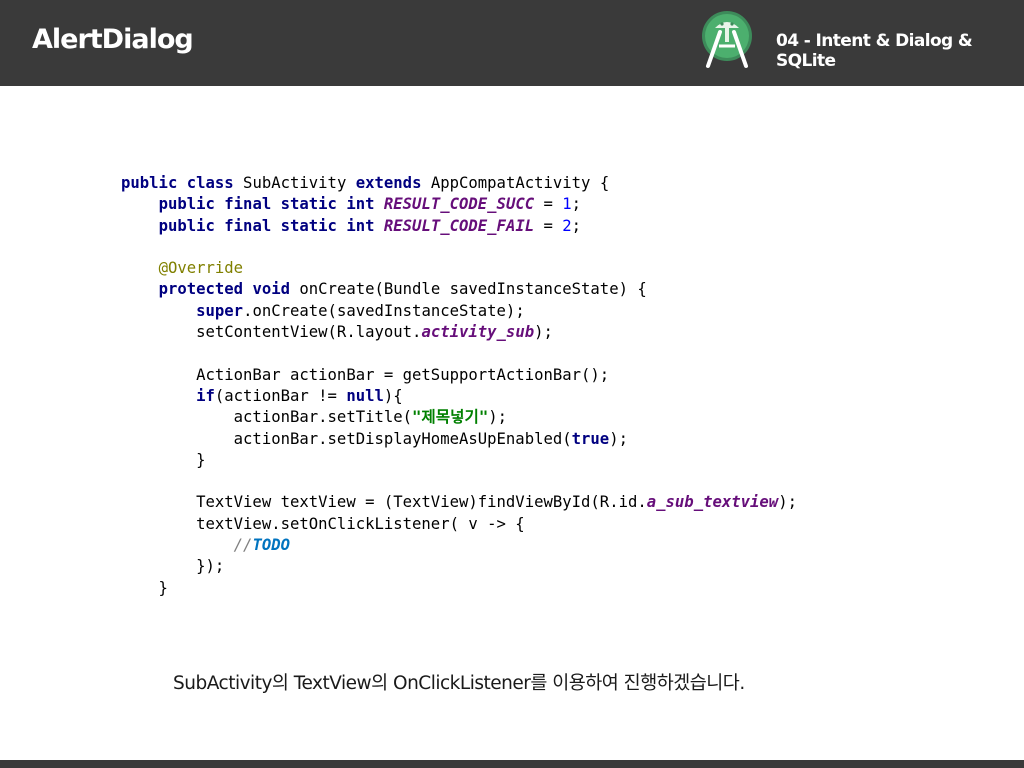 The height and width of the screenshot is (768, 1024). What do you see at coordinates (590, 438) in the screenshot?
I see `code-token: true` at bounding box center [590, 438].